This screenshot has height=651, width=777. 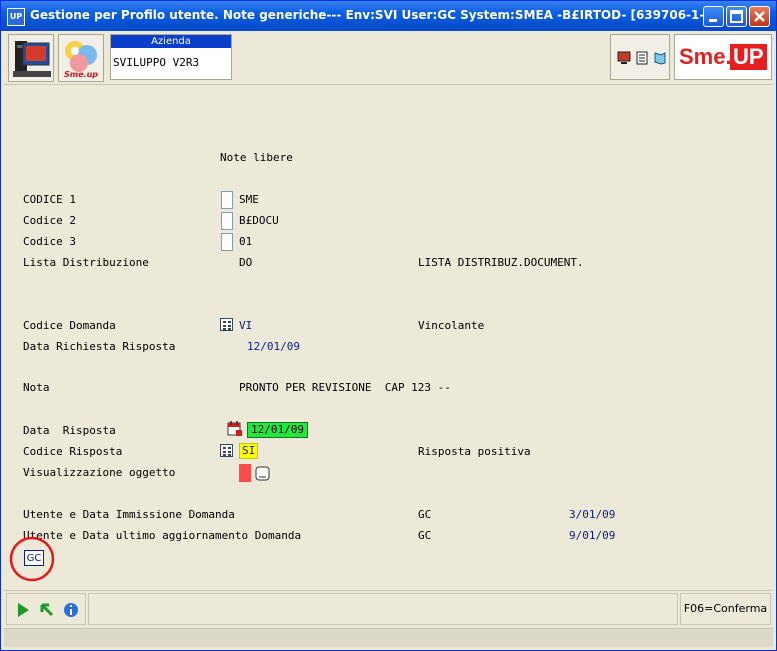 I want to click on calendar-icon, so click(x=235, y=429).